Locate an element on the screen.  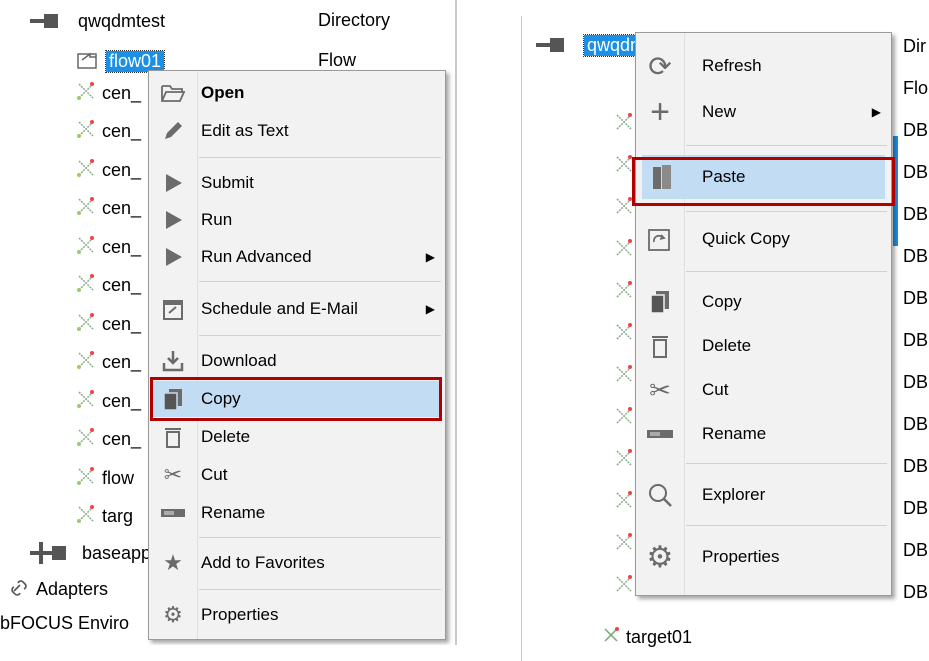
tree-item-adapters: Adapters is located at coordinates (59, 589).